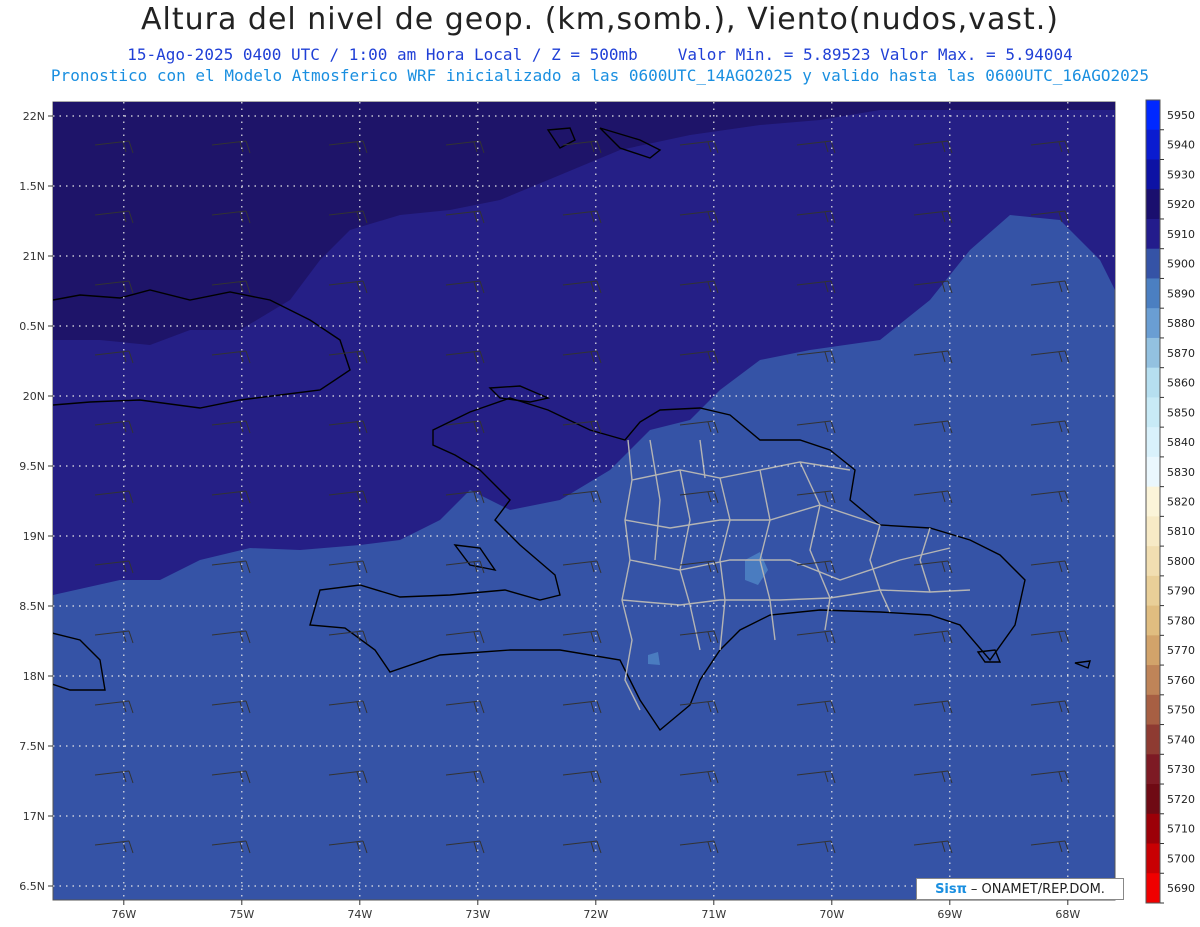  Describe the element at coordinates (831, 914) in the screenshot. I see `lon-tick-label: 70W` at that location.